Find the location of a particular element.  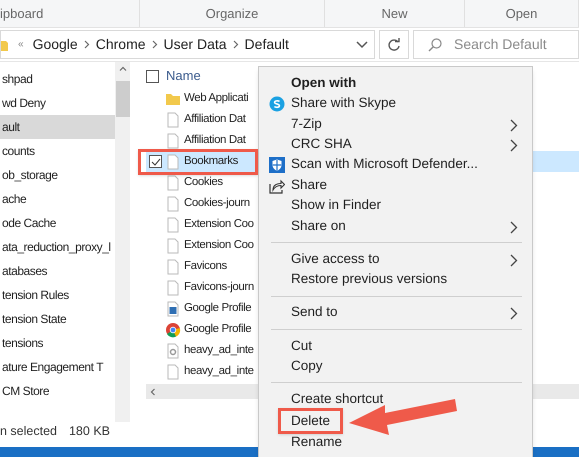

file-name: Bookmarks is located at coordinates (211, 161).